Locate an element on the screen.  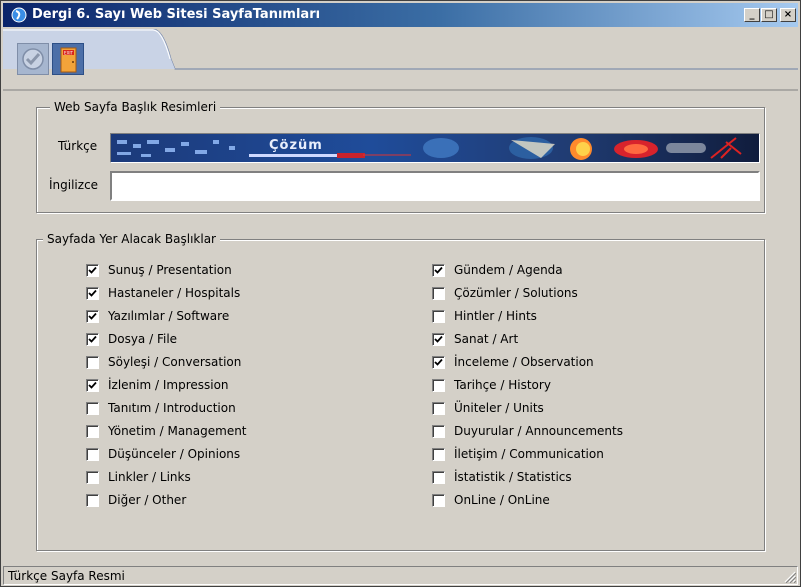
window-title: Dergi 6. Sayı Web Sitesi SayfaTanımları is located at coordinates (176, 14).